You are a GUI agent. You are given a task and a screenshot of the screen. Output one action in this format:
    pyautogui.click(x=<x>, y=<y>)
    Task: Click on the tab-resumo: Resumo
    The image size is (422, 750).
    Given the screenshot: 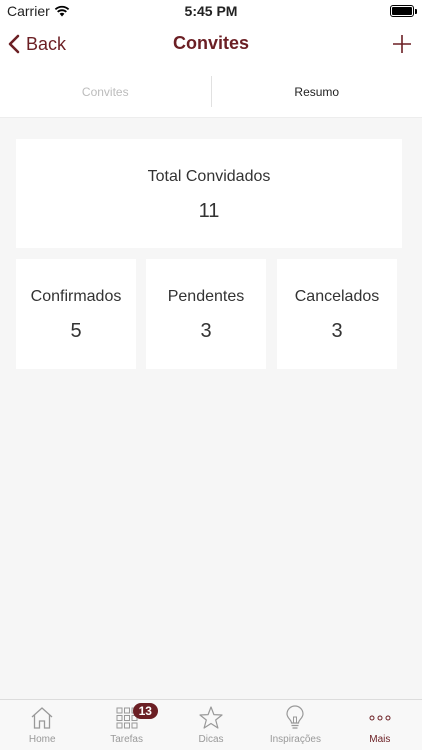 What is the action you would take?
    pyautogui.click(x=317, y=91)
    